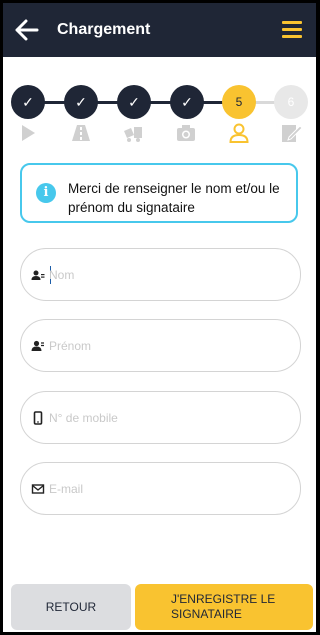 This screenshot has width=320, height=635. I want to click on envelope-icon, so click(38, 489).